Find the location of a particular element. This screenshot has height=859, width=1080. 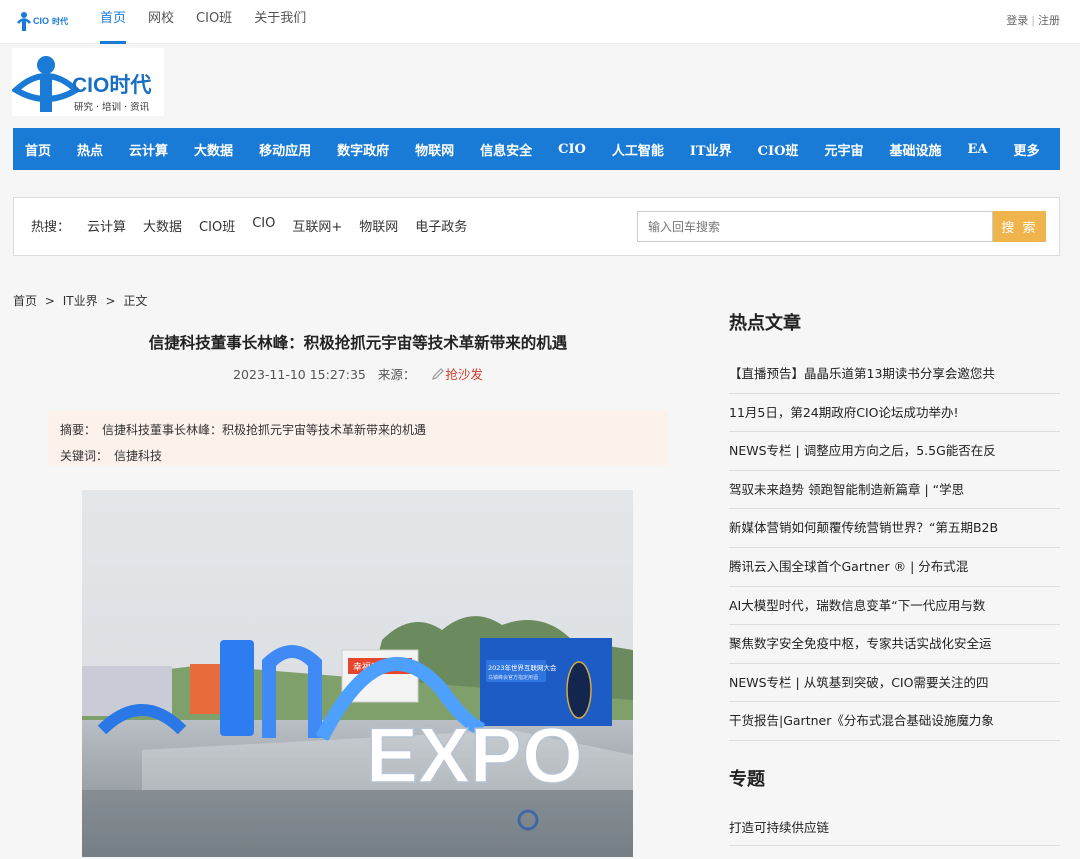

nav-metaverse: 元宇宙 is located at coordinates (843, 149).